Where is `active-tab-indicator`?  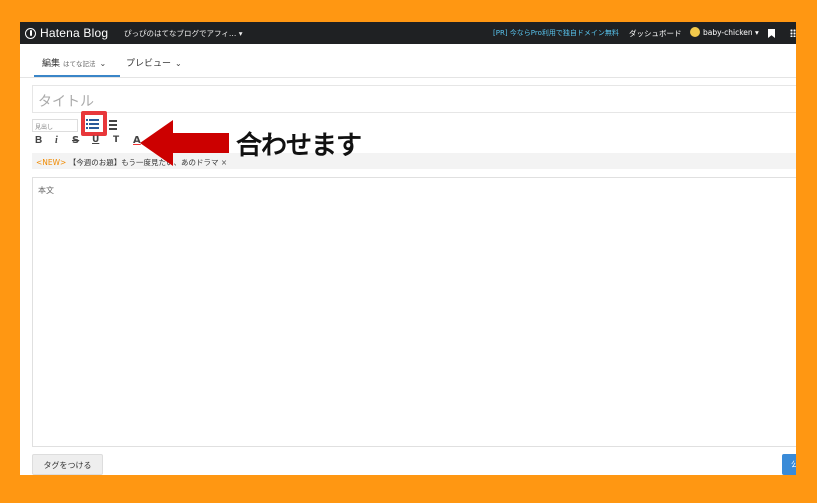 active-tab-indicator is located at coordinates (77, 76).